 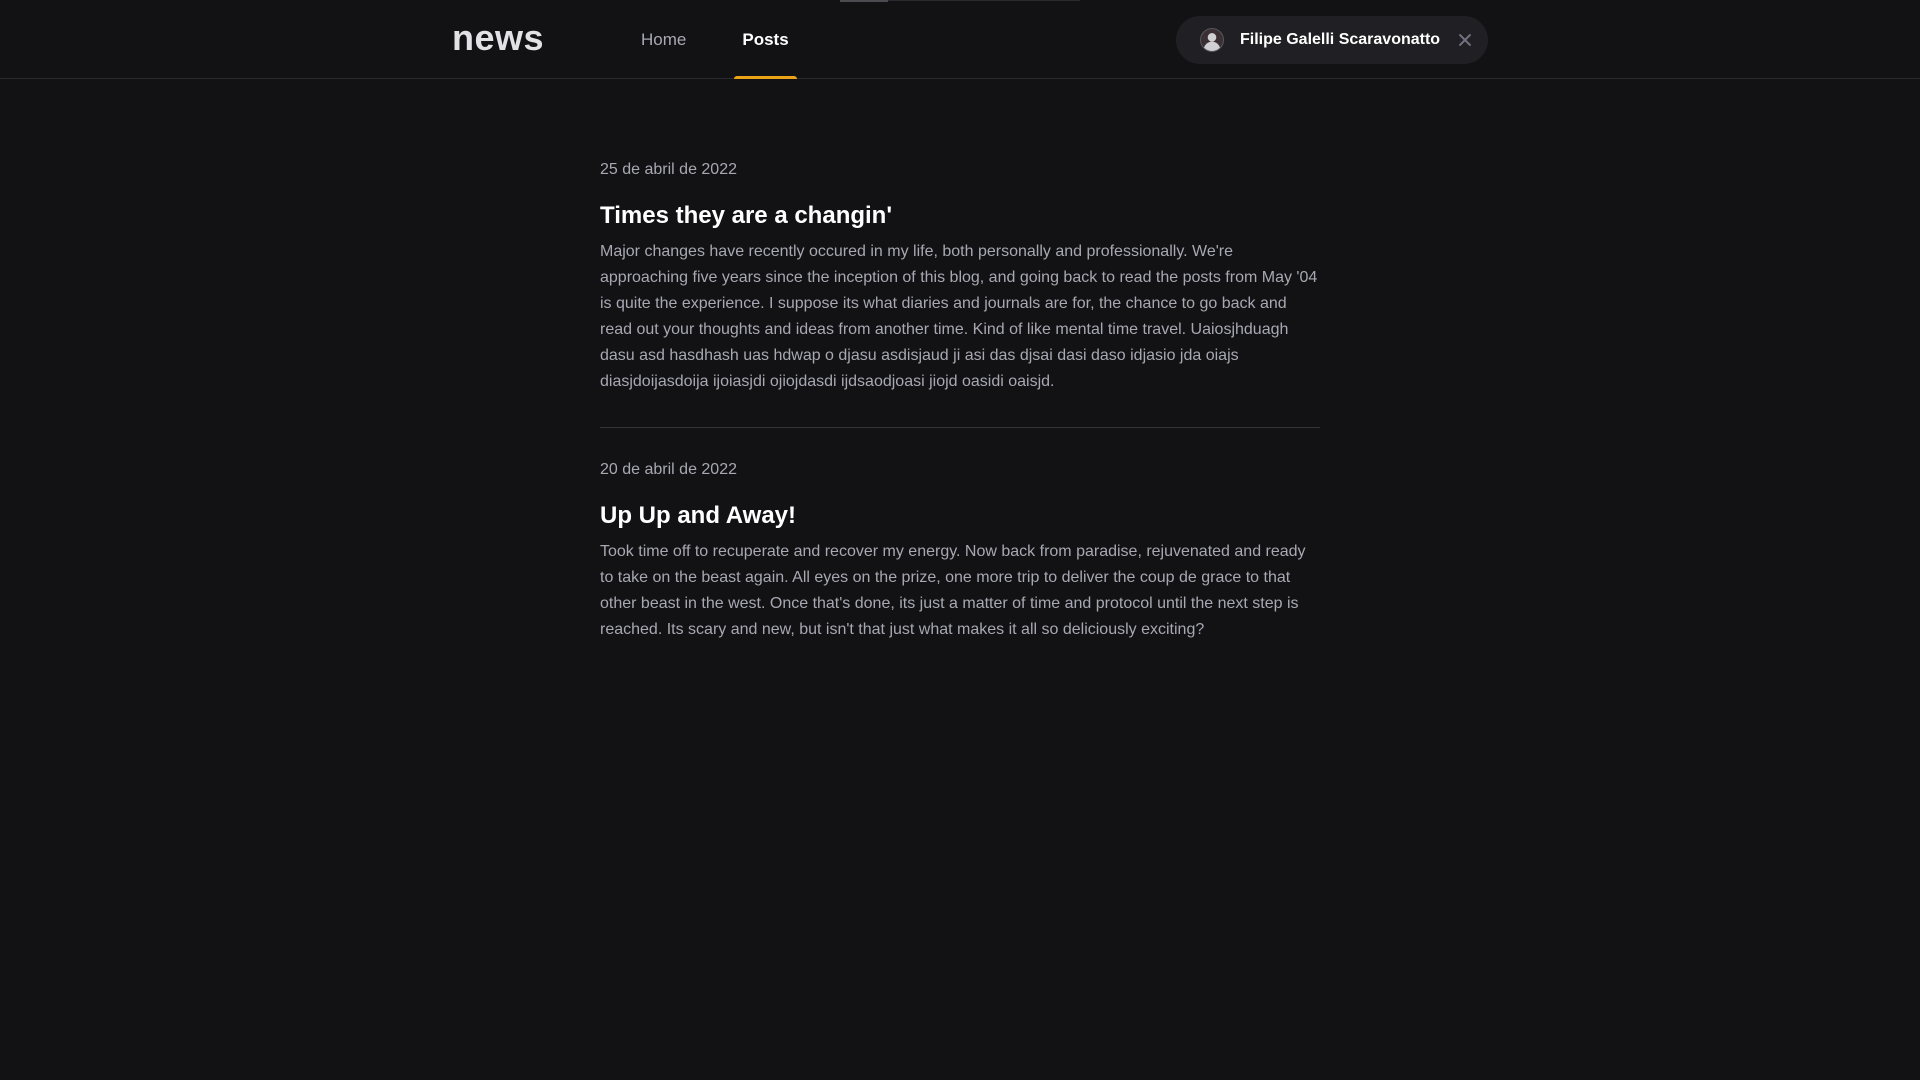 What do you see at coordinates (663, 39) in the screenshot?
I see `nav-link-home: Home` at bounding box center [663, 39].